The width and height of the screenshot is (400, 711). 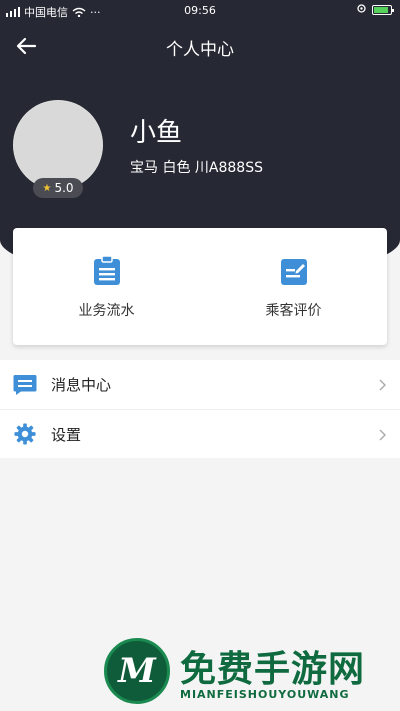 I want to click on watermark: M 免费手游网 MIANFEISHOUYOUWANG, so click(x=249, y=671).